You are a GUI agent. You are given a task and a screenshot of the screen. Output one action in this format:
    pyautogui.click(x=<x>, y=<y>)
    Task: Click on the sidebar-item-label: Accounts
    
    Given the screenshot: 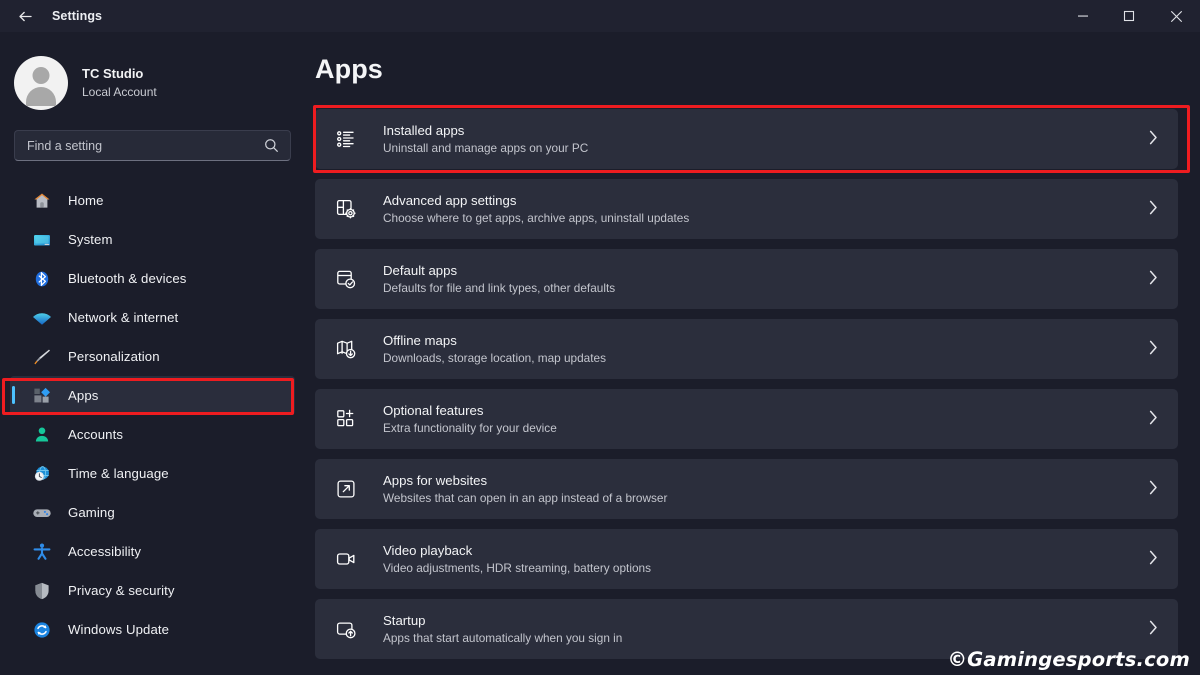 What is the action you would take?
    pyautogui.click(x=96, y=434)
    